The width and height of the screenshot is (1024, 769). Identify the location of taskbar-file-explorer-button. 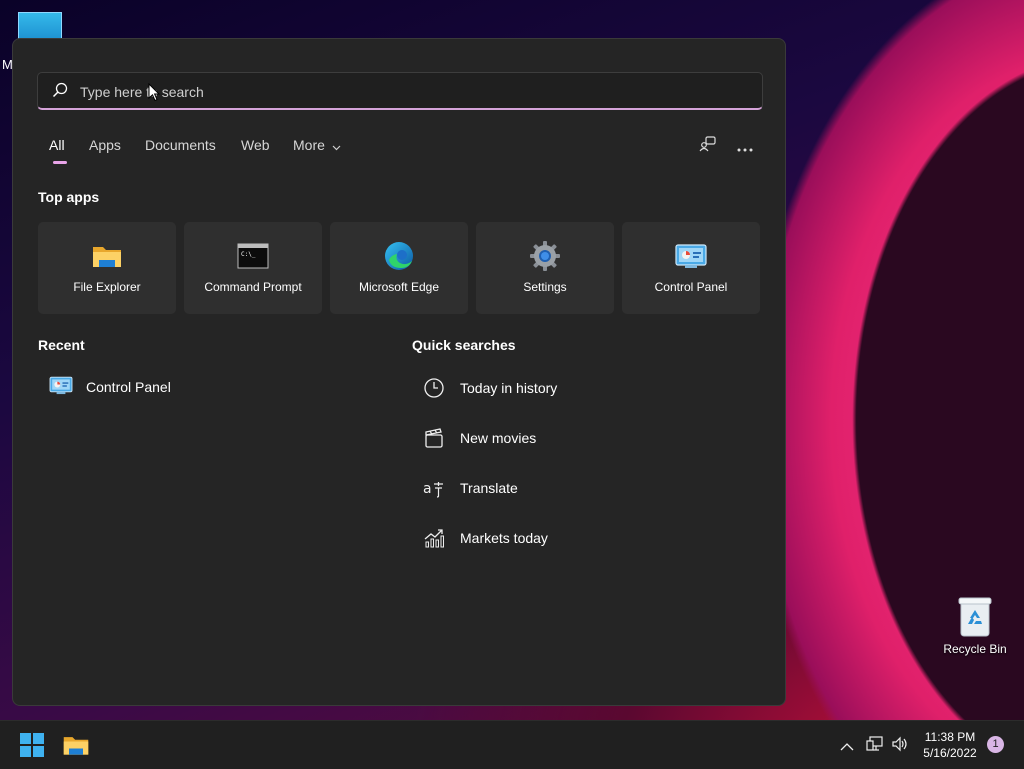
(77, 745).